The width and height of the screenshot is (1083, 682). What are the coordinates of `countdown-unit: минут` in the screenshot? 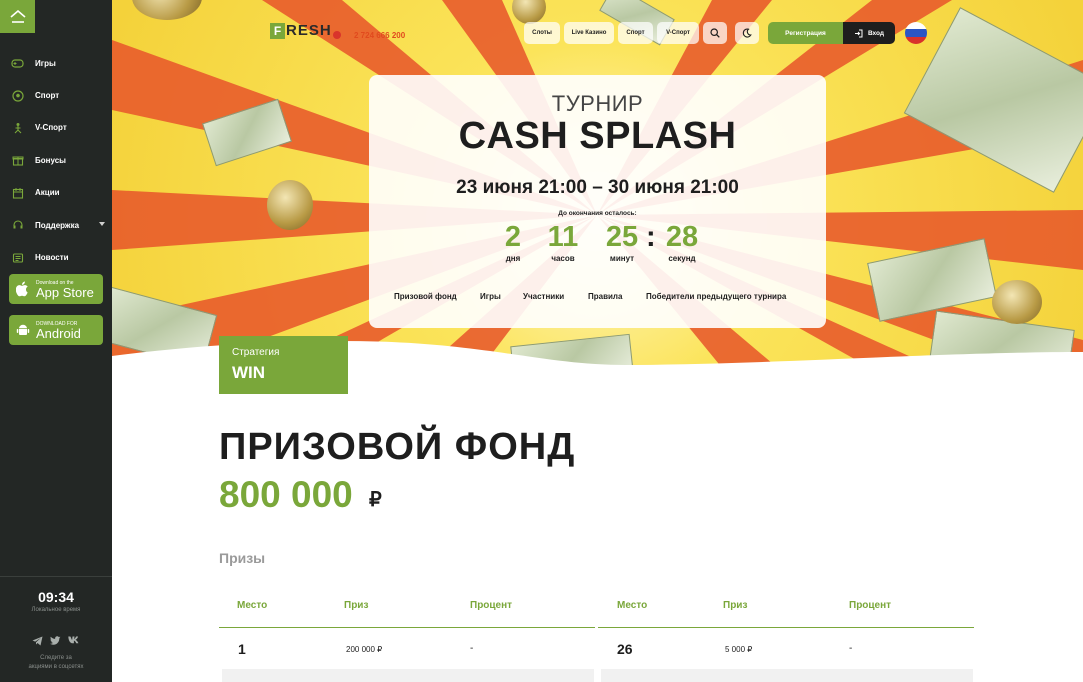 It's located at (622, 258).